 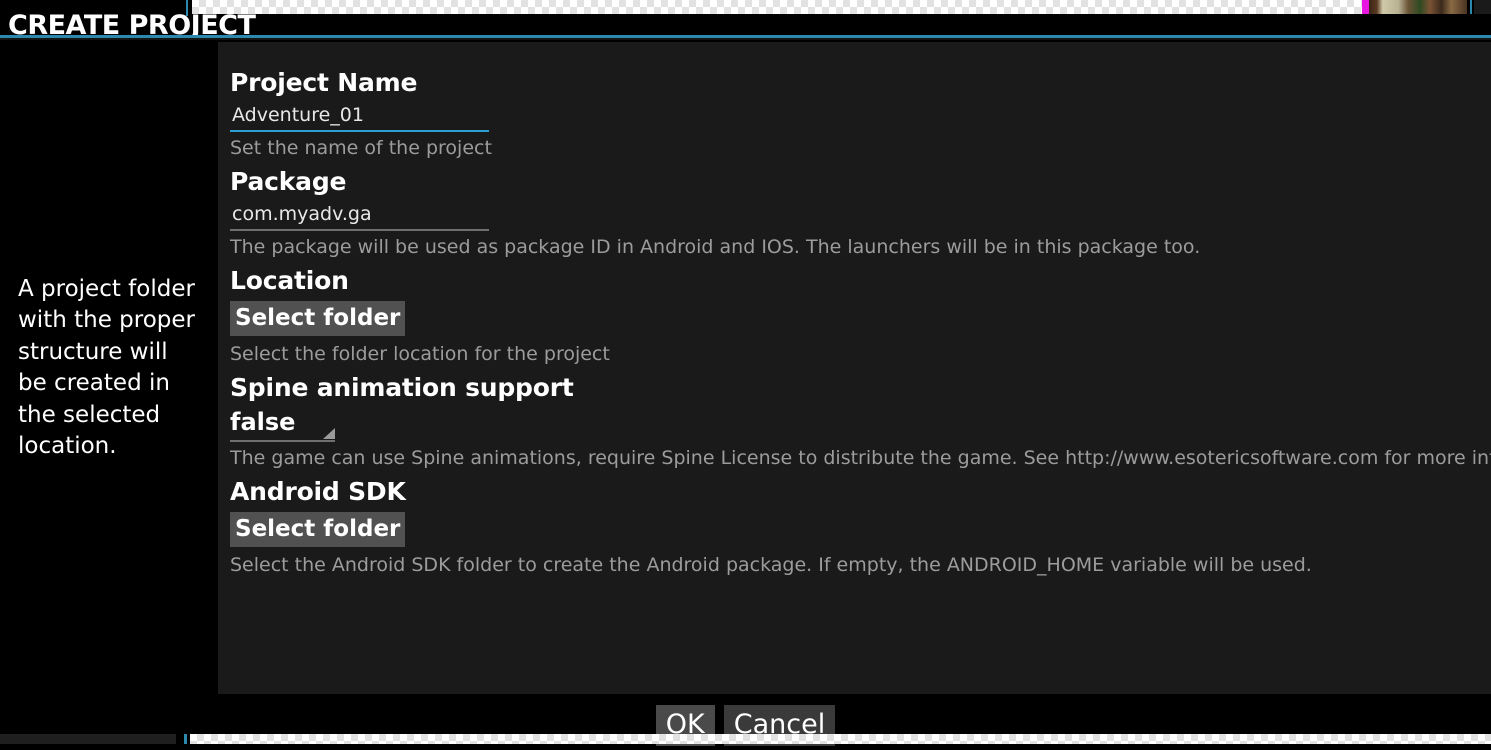 What do you see at coordinates (318, 318) in the screenshot?
I see `select-location-folder-button: Select folder` at bounding box center [318, 318].